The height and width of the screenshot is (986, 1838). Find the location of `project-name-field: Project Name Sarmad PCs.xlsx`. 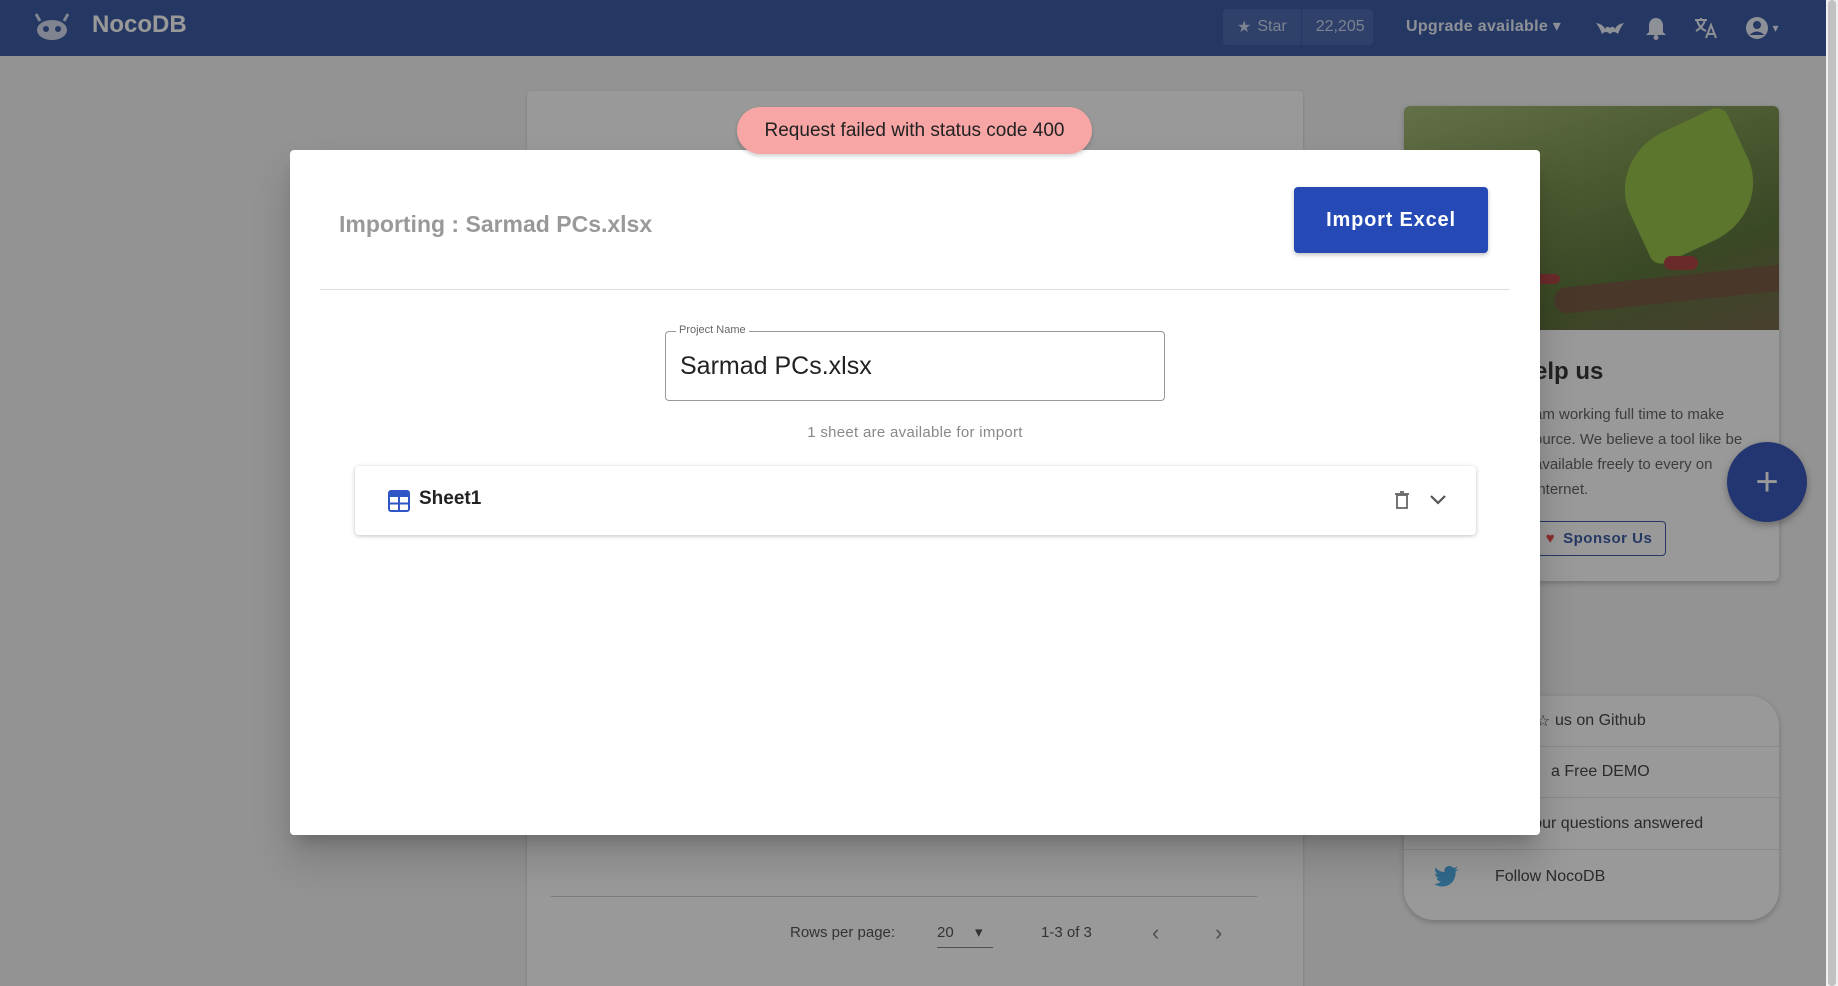

project-name-field: Project Name Sarmad PCs.xlsx is located at coordinates (915, 362).